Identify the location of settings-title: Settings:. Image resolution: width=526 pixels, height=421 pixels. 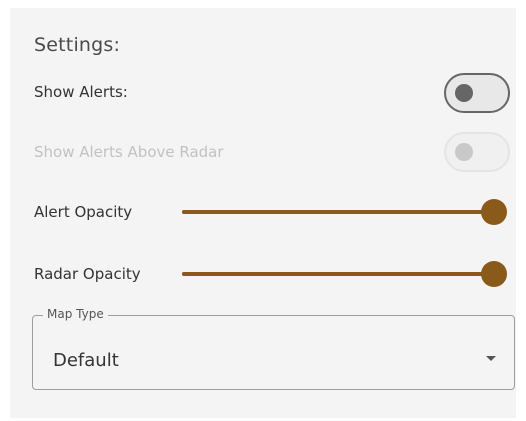
(77, 45).